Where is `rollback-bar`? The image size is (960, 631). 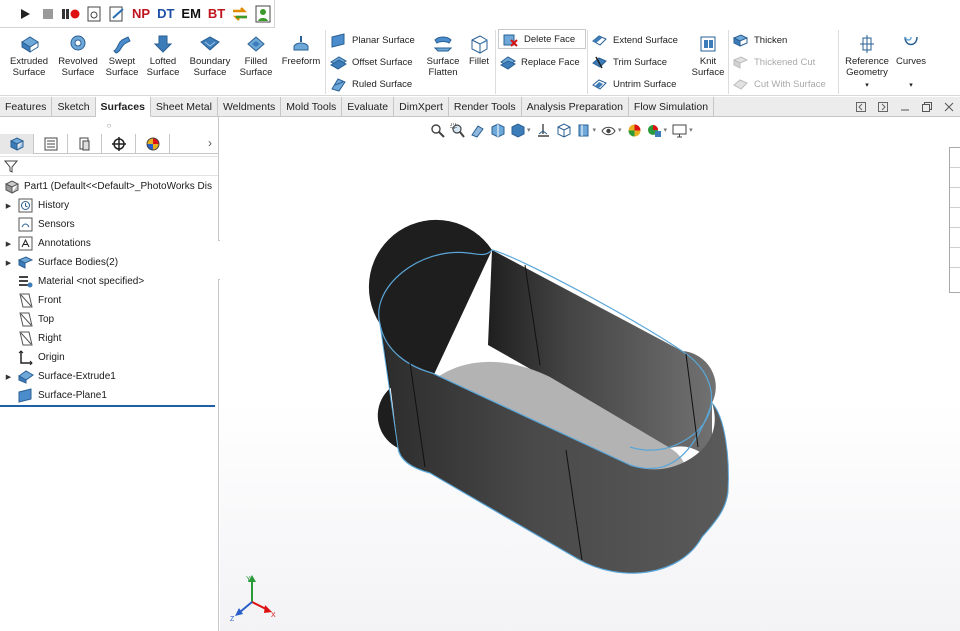 rollback-bar is located at coordinates (107, 406).